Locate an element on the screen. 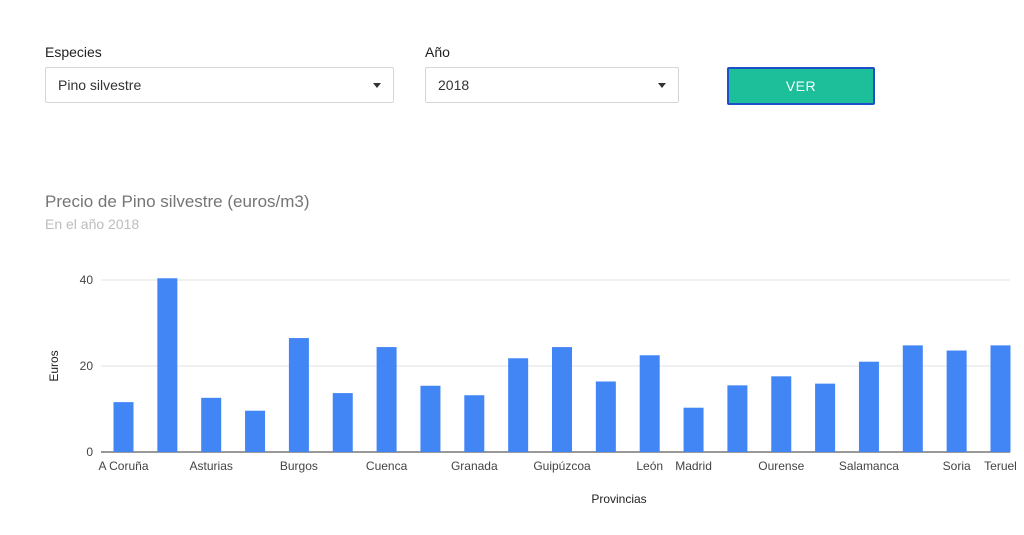  x-tick-label: Asturias is located at coordinates (211, 466).